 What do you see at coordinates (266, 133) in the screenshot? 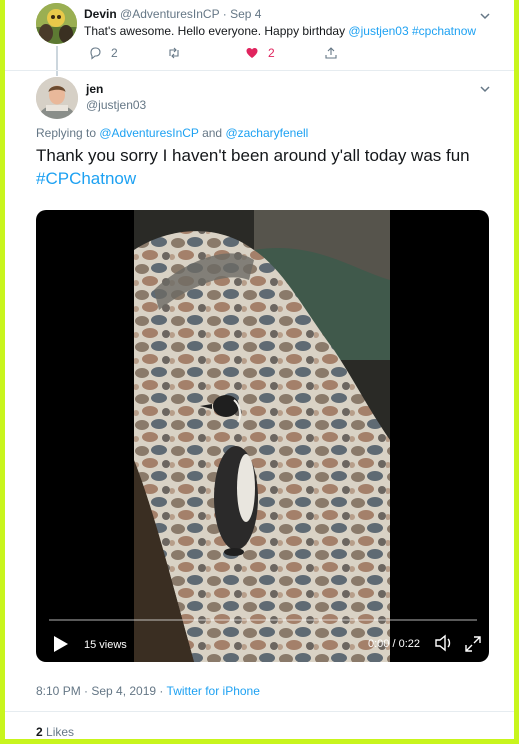
I see `replying-user-link: @zacharyfenell` at bounding box center [266, 133].